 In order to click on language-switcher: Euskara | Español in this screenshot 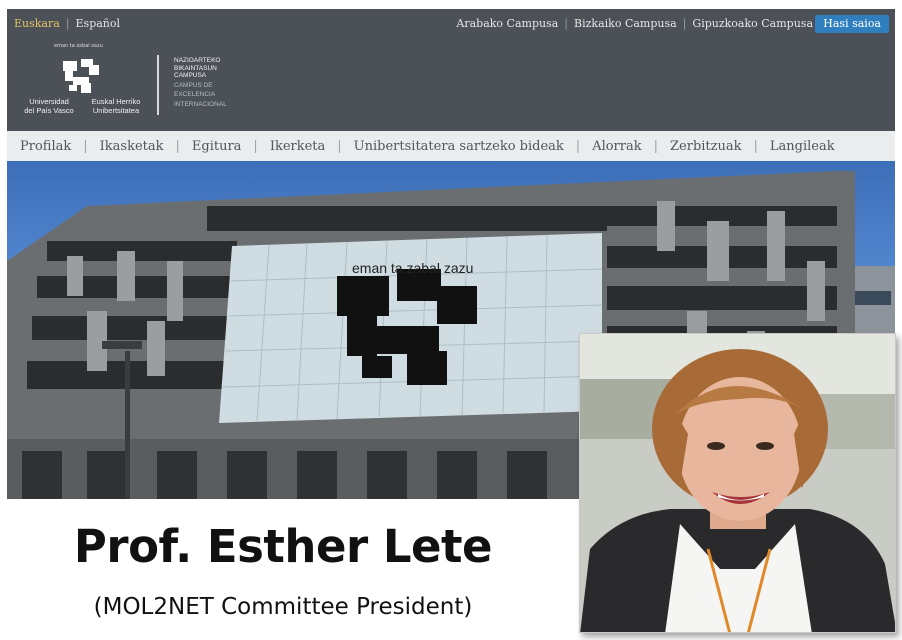, I will do `click(67, 23)`.